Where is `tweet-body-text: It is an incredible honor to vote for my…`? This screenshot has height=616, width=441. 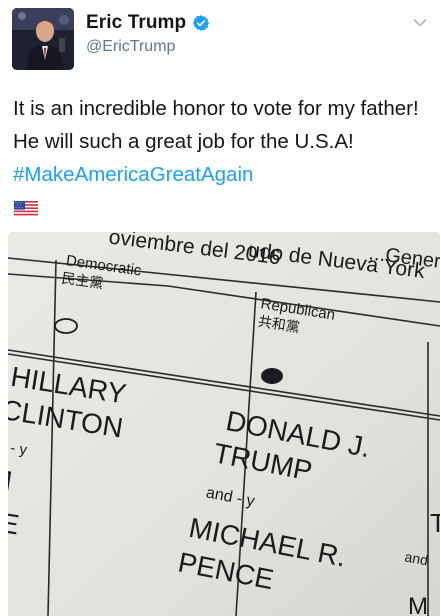 tweet-body-text: It is an incredible honor to vote for my… is located at coordinates (216, 125).